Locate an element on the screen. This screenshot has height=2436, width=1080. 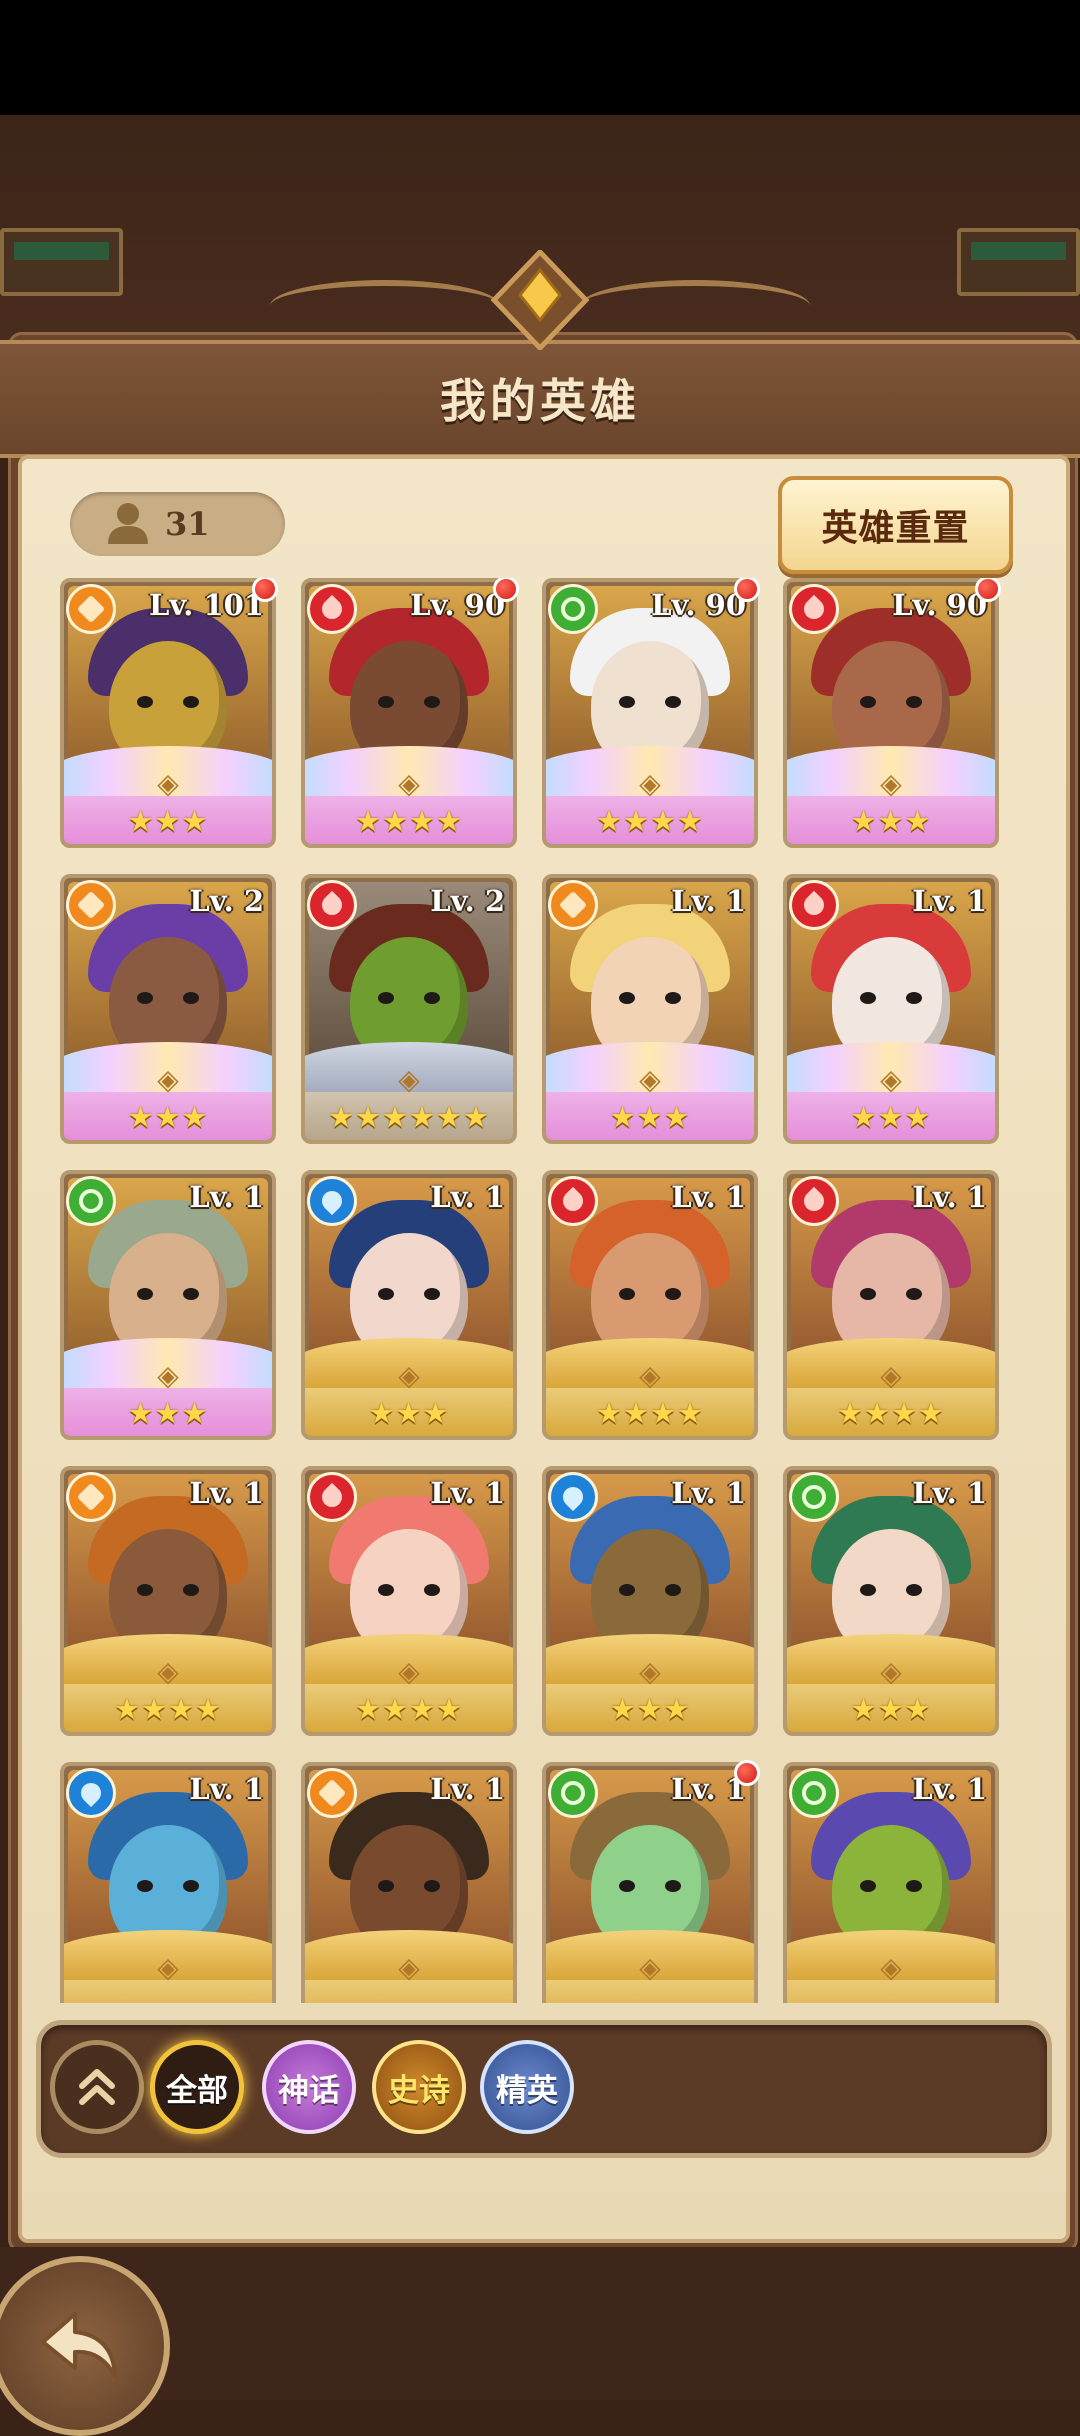
filter-elite-button: 精英 is located at coordinates (527, 2087).